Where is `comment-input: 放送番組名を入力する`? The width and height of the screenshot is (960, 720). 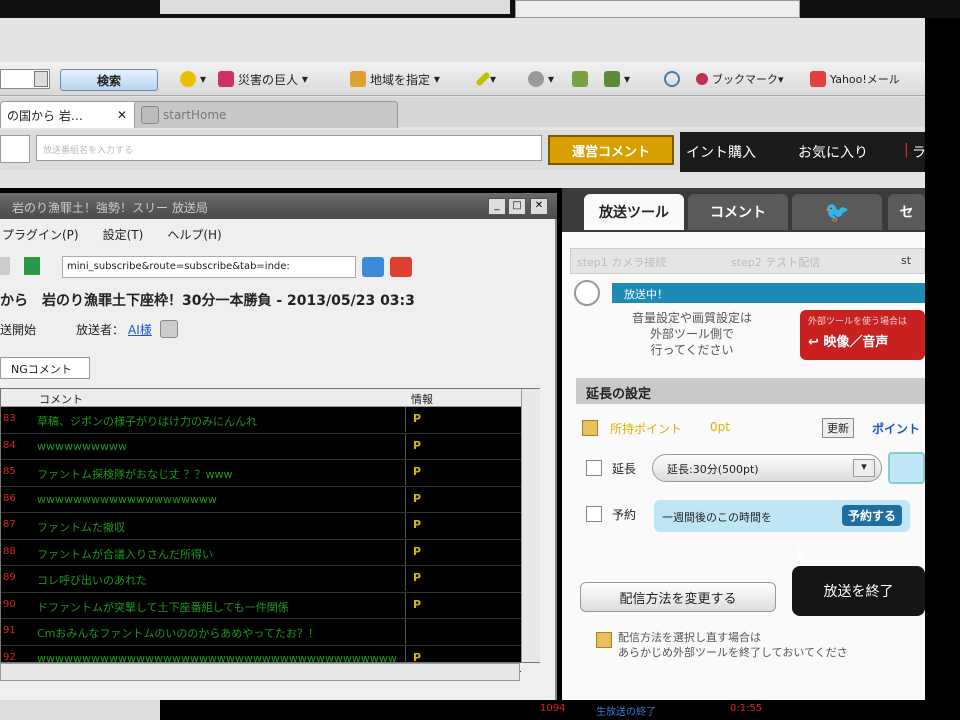 comment-input: 放送番組名を入力する is located at coordinates (289, 148).